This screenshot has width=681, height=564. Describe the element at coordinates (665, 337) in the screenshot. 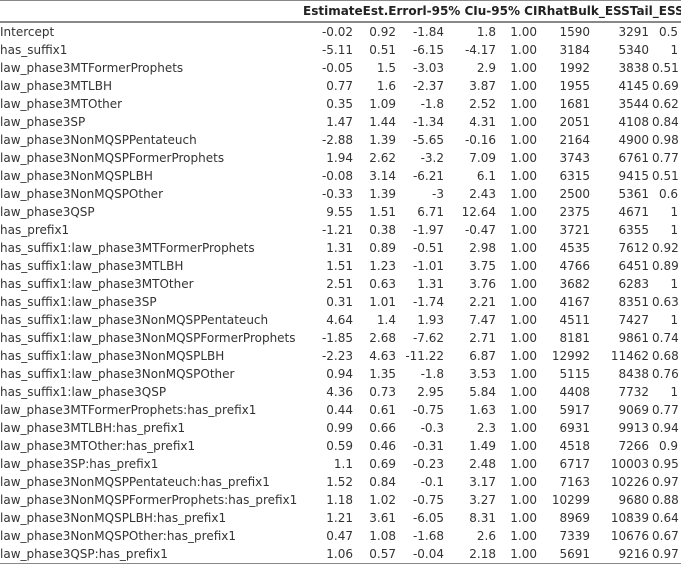

I see `cell-pd: 0.74` at that location.